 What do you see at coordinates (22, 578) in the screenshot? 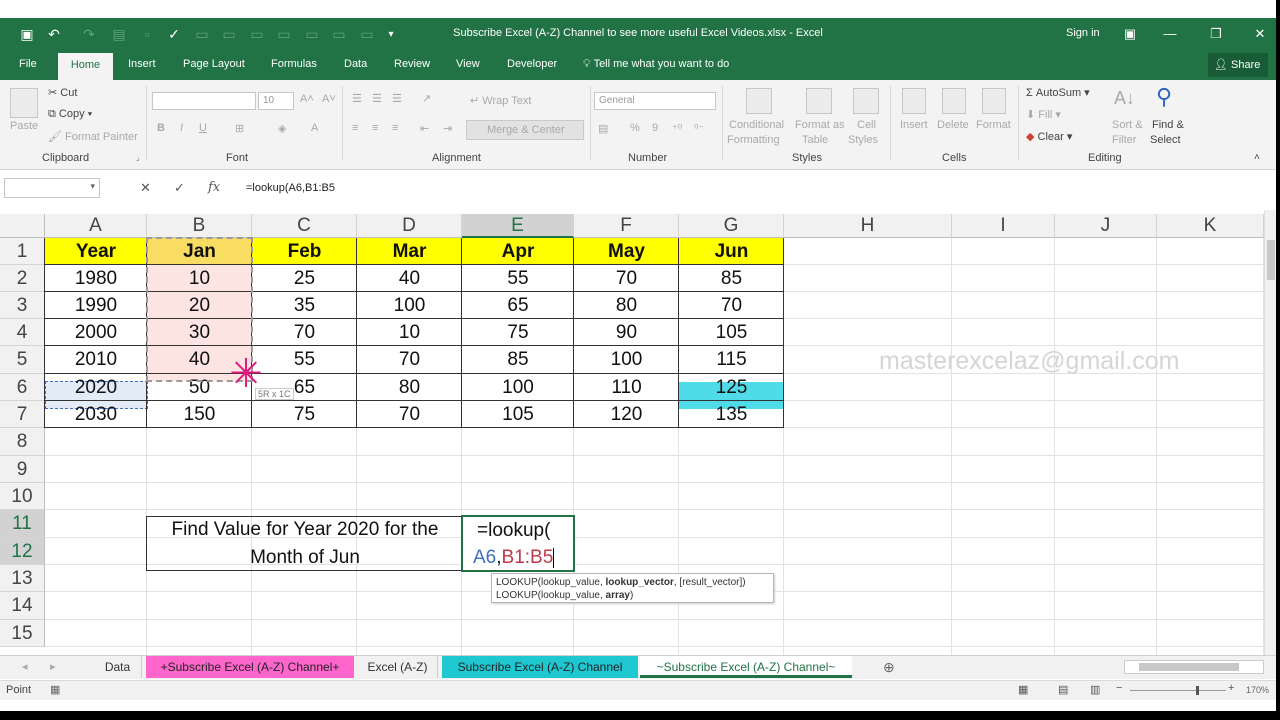
I see `row-header-13: 13` at bounding box center [22, 578].